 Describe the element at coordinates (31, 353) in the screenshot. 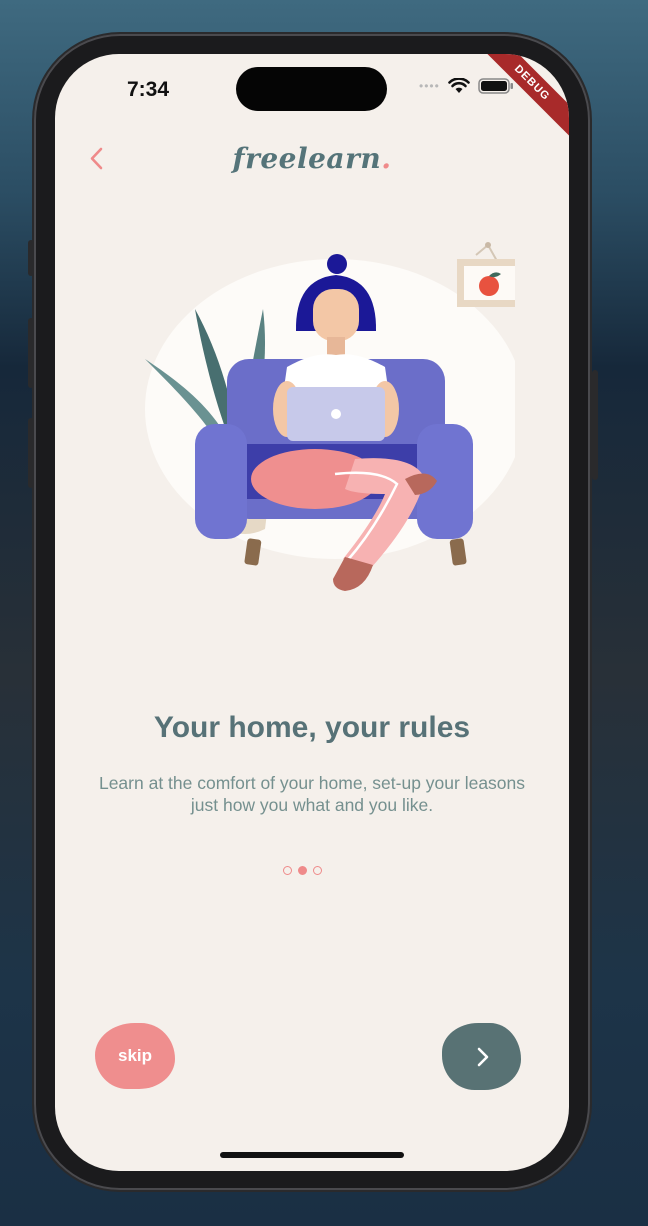

I see `volume-up-button` at that location.